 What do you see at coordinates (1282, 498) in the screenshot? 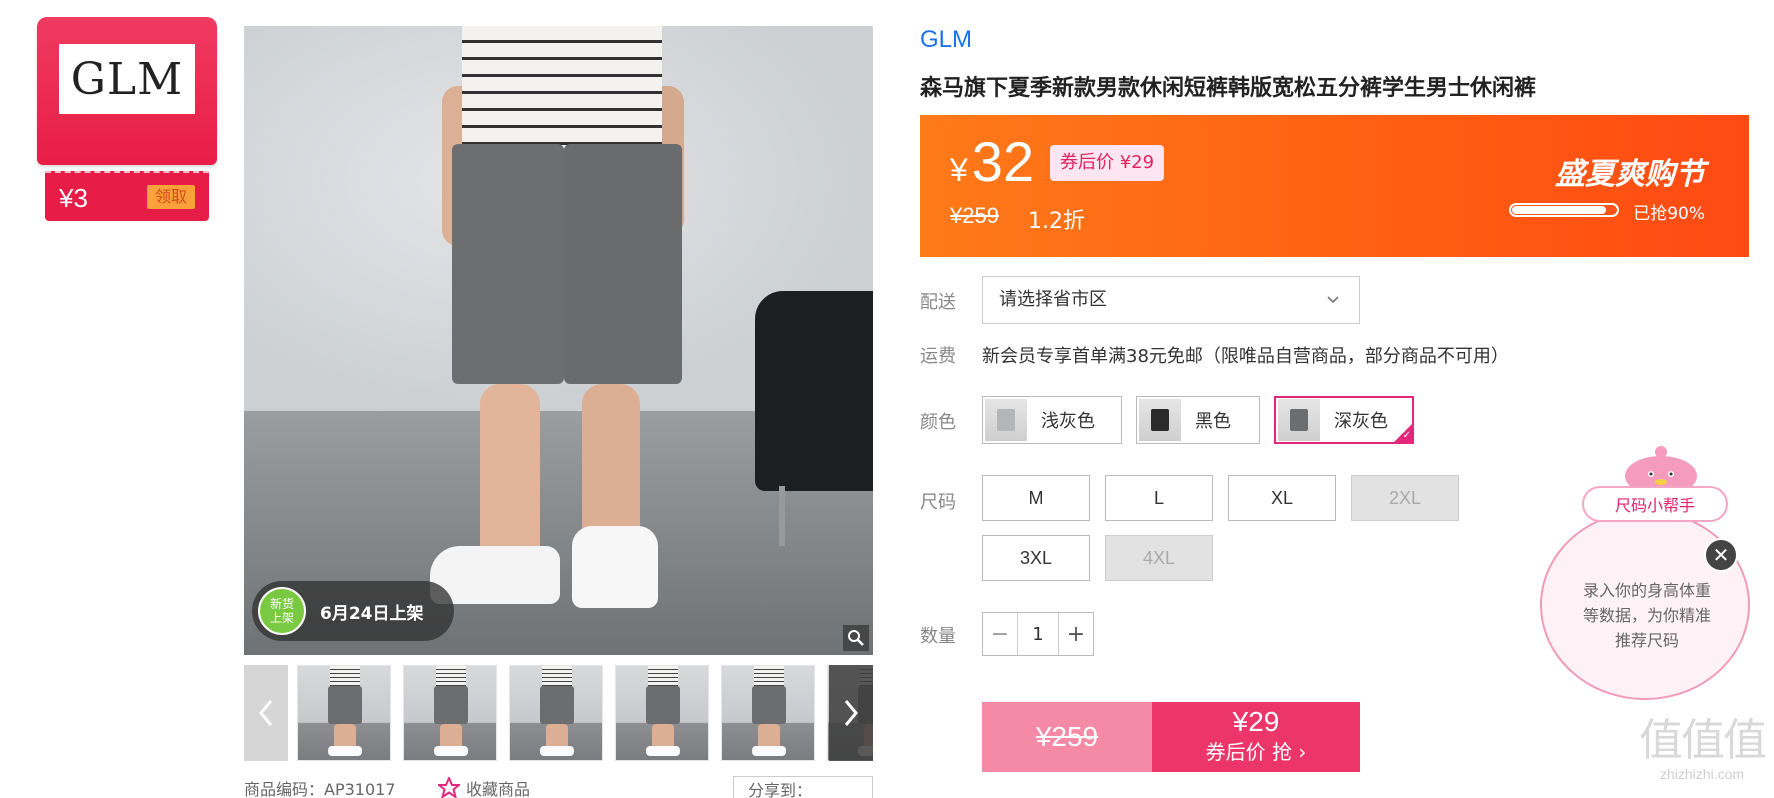
I see `size-option: XL` at bounding box center [1282, 498].